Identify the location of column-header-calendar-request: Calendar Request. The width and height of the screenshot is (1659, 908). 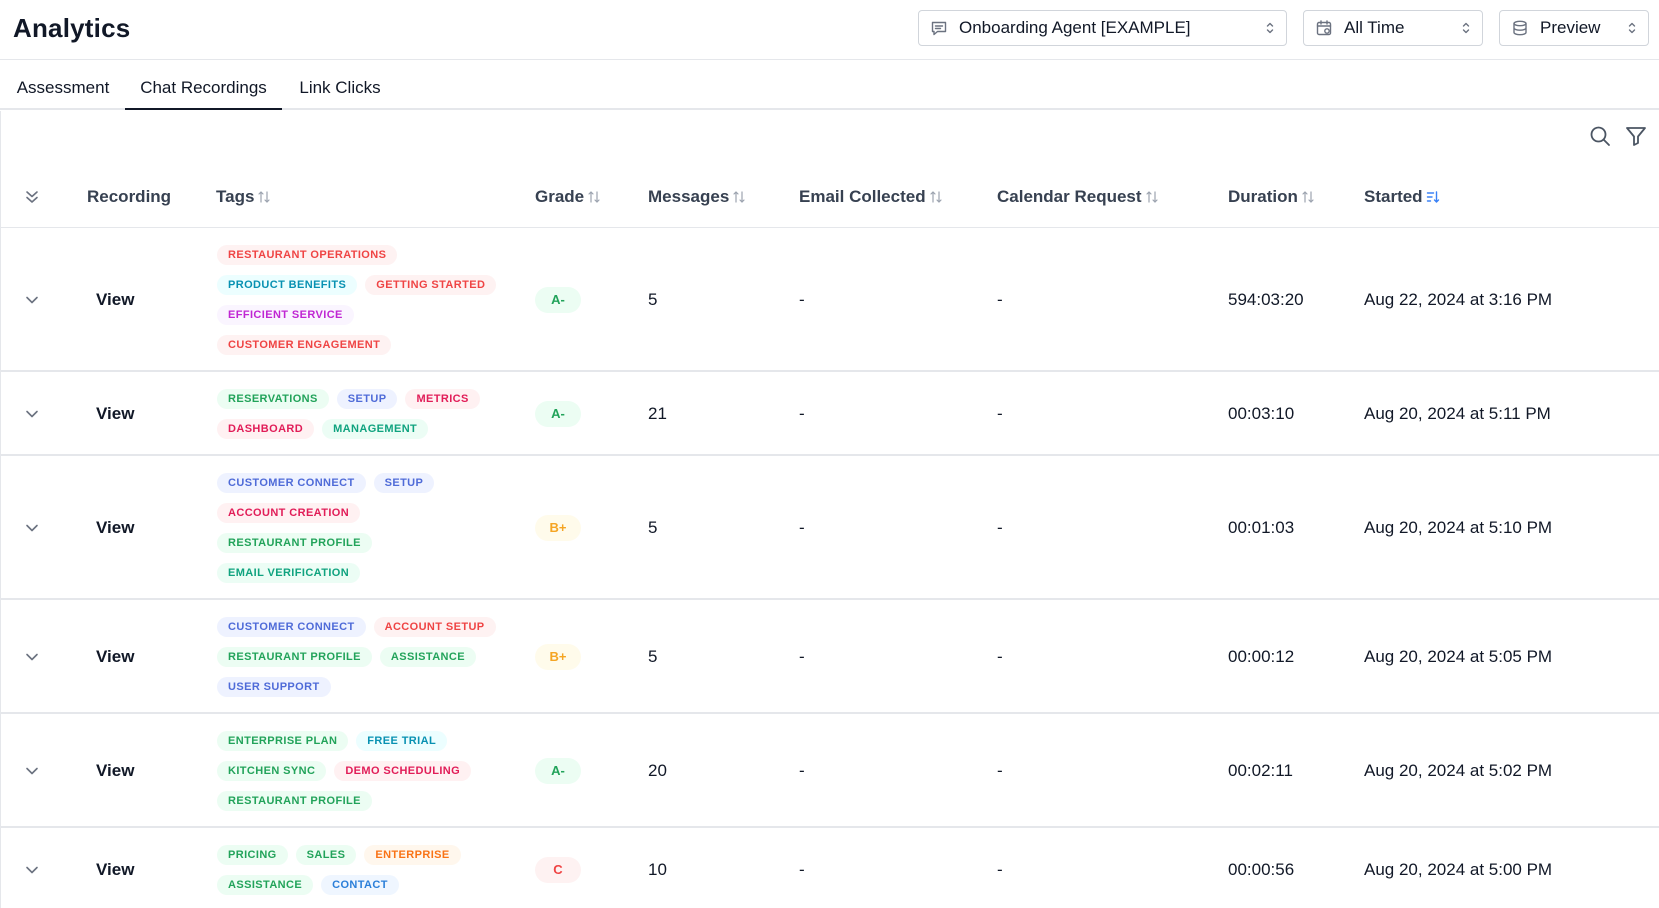
(1078, 197).